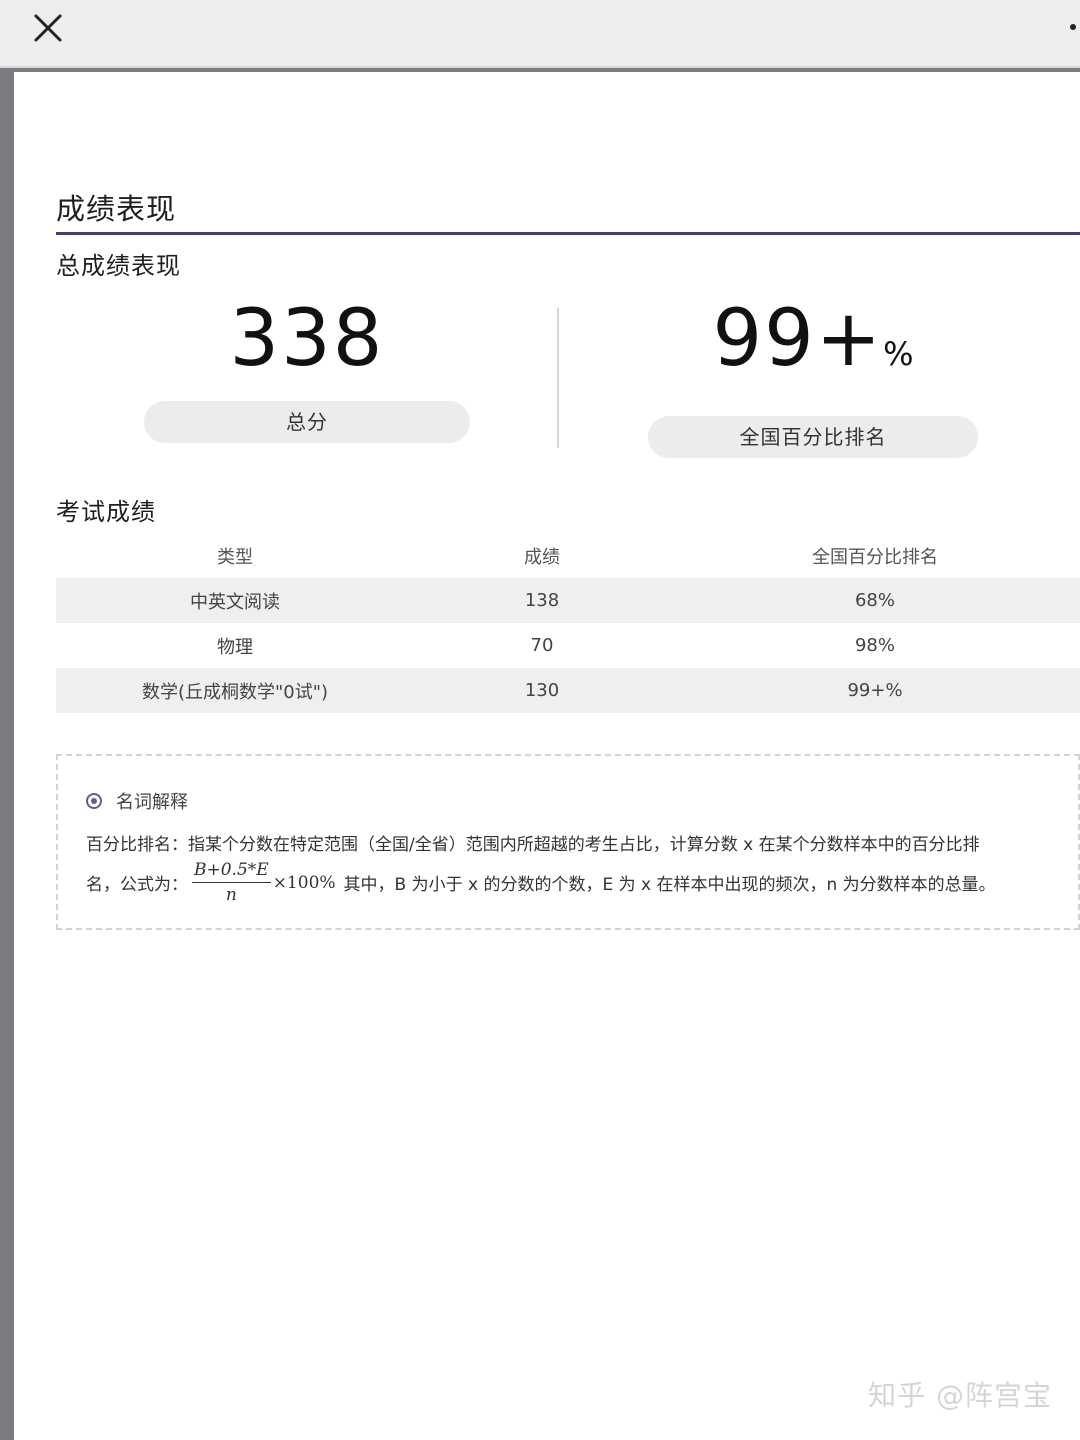  What do you see at coordinates (118, 266) in the screenshot?
I see `overall-subtitle: 总成绩表现` at bounding box center [118, 266].